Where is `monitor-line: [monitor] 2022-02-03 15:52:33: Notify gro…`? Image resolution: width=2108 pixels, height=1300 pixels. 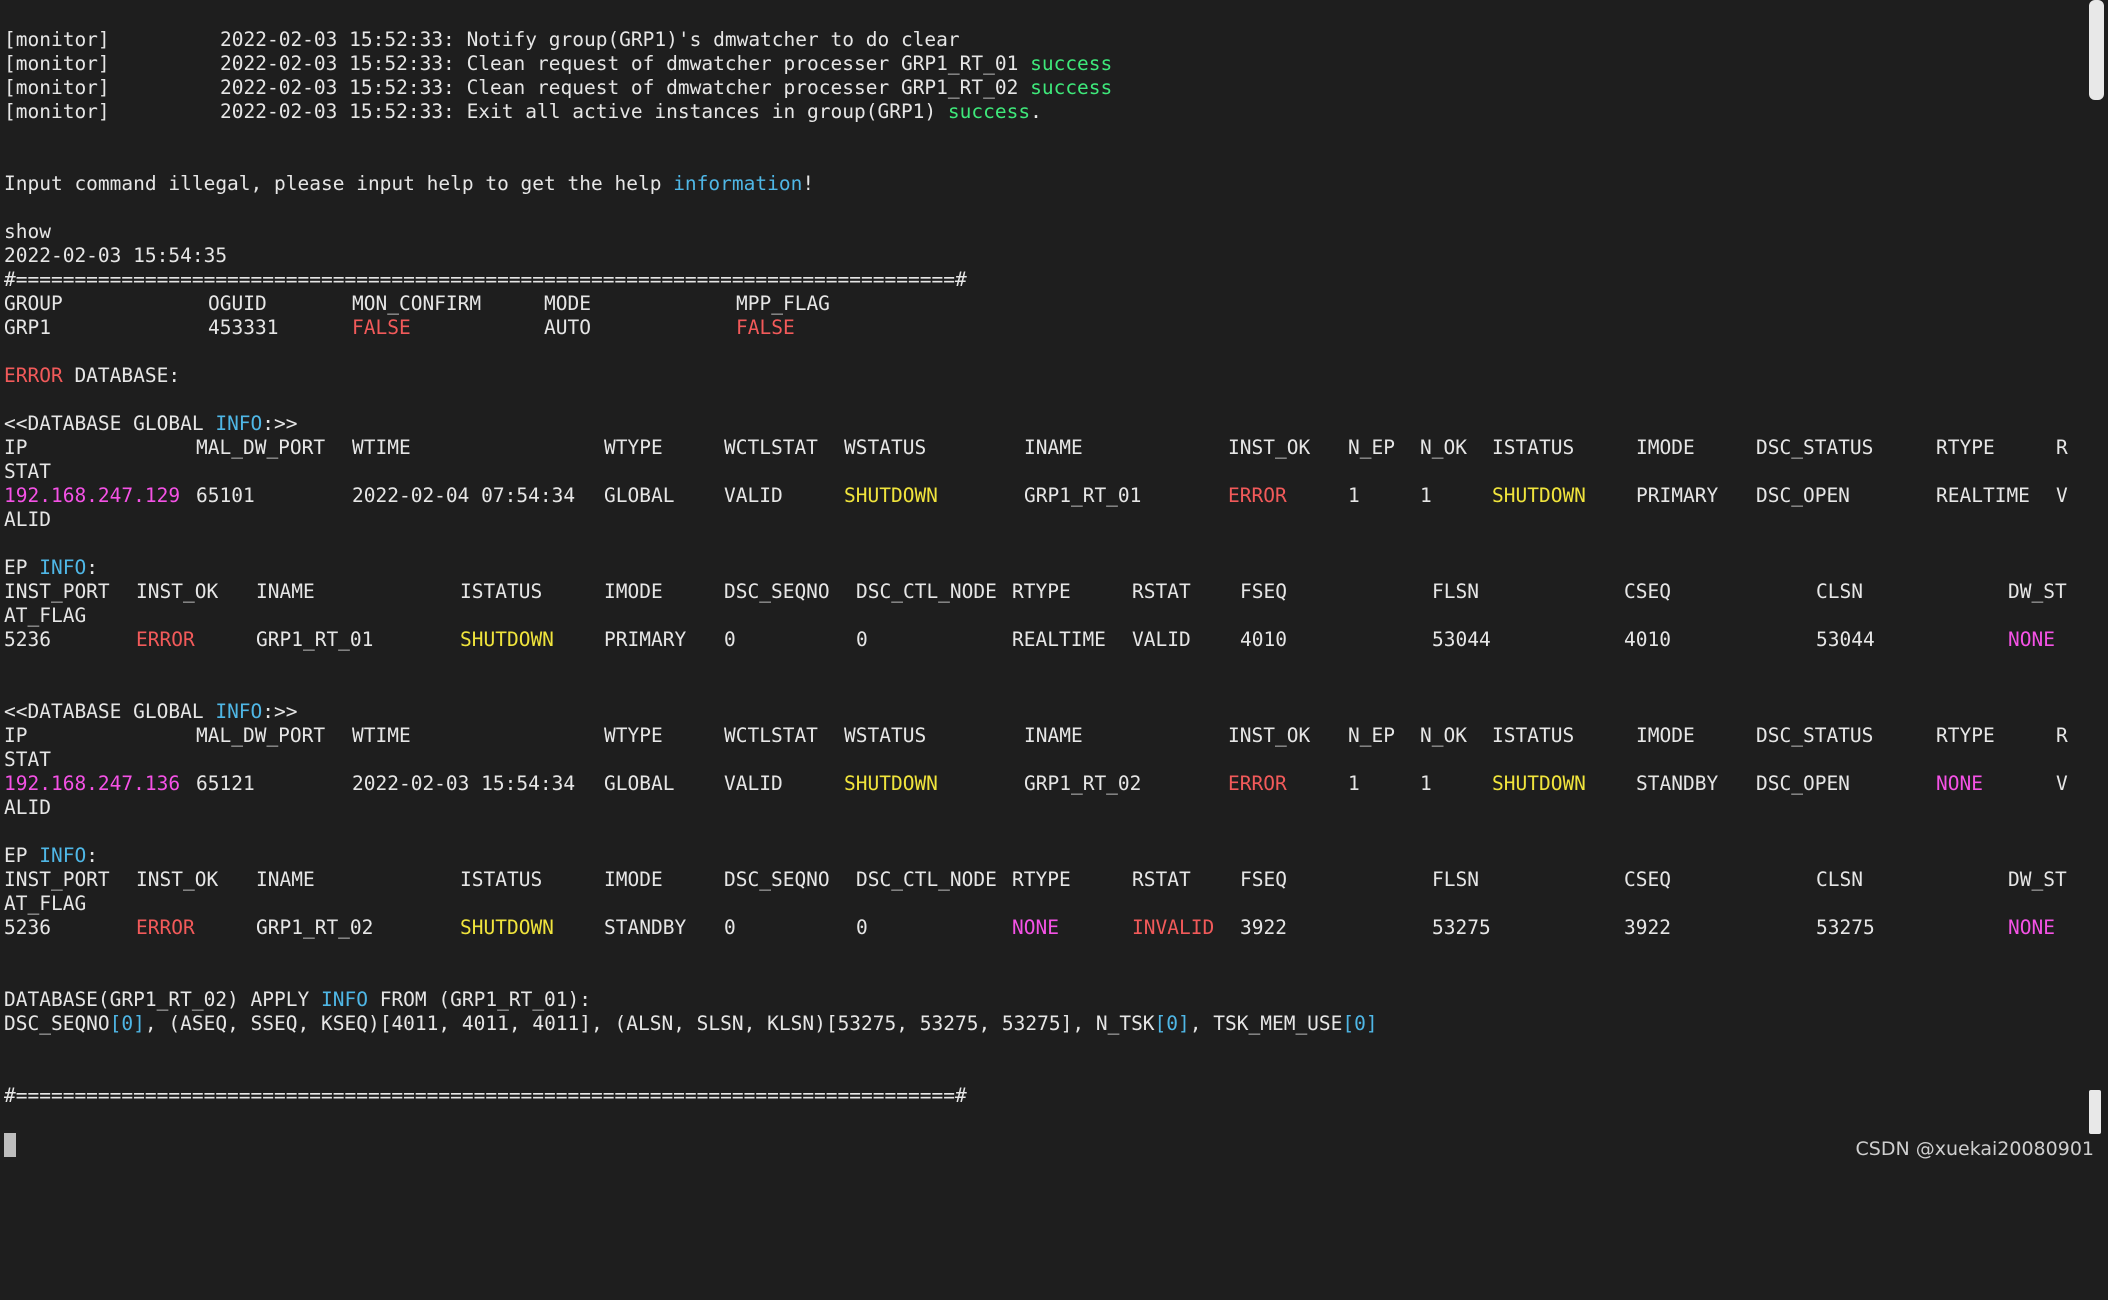 monitor-line: [monitor] 2022-02-03 15:52:33: Notify gro… is located at coordinates (1044, 40).